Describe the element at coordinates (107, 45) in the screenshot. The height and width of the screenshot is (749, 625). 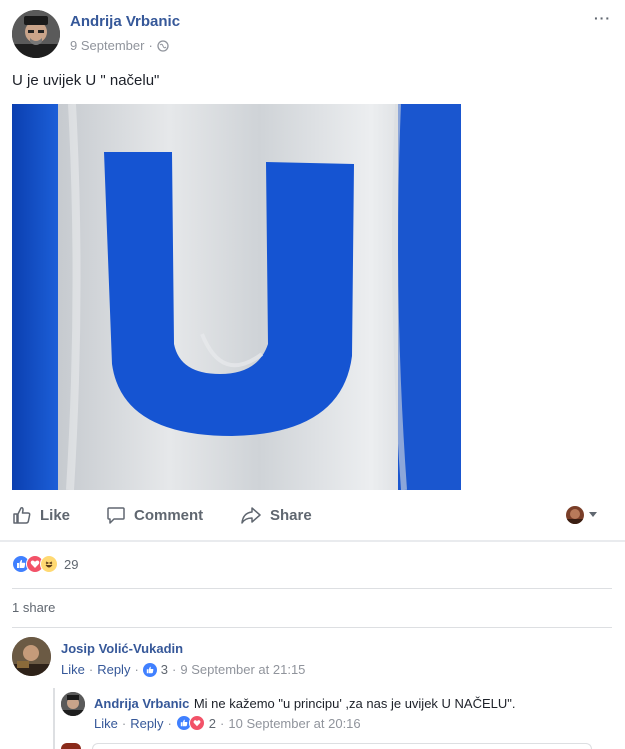
I see `post-date: 9 September` at that location.